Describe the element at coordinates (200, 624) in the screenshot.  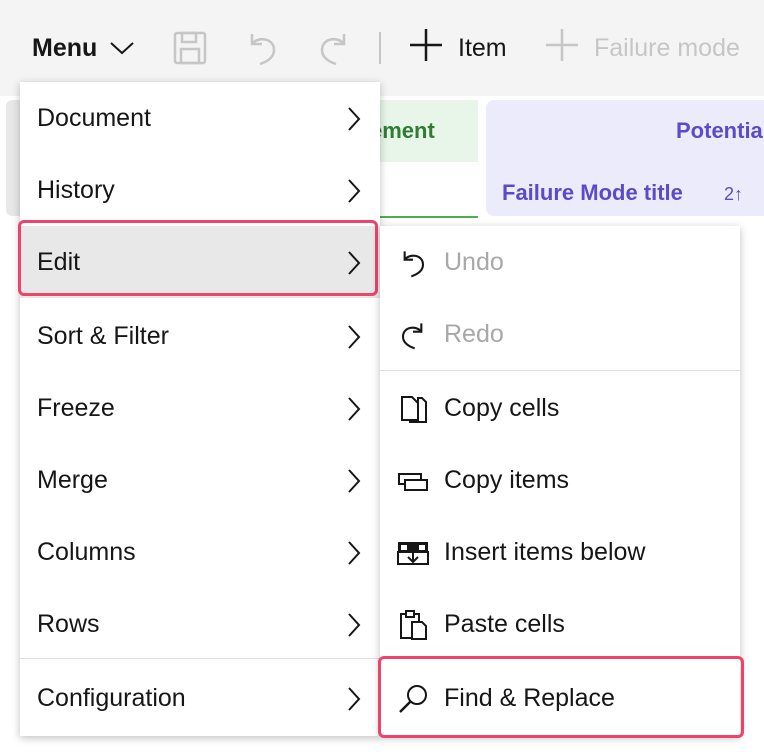
I see `menu-item-rows: Rows` at that location.